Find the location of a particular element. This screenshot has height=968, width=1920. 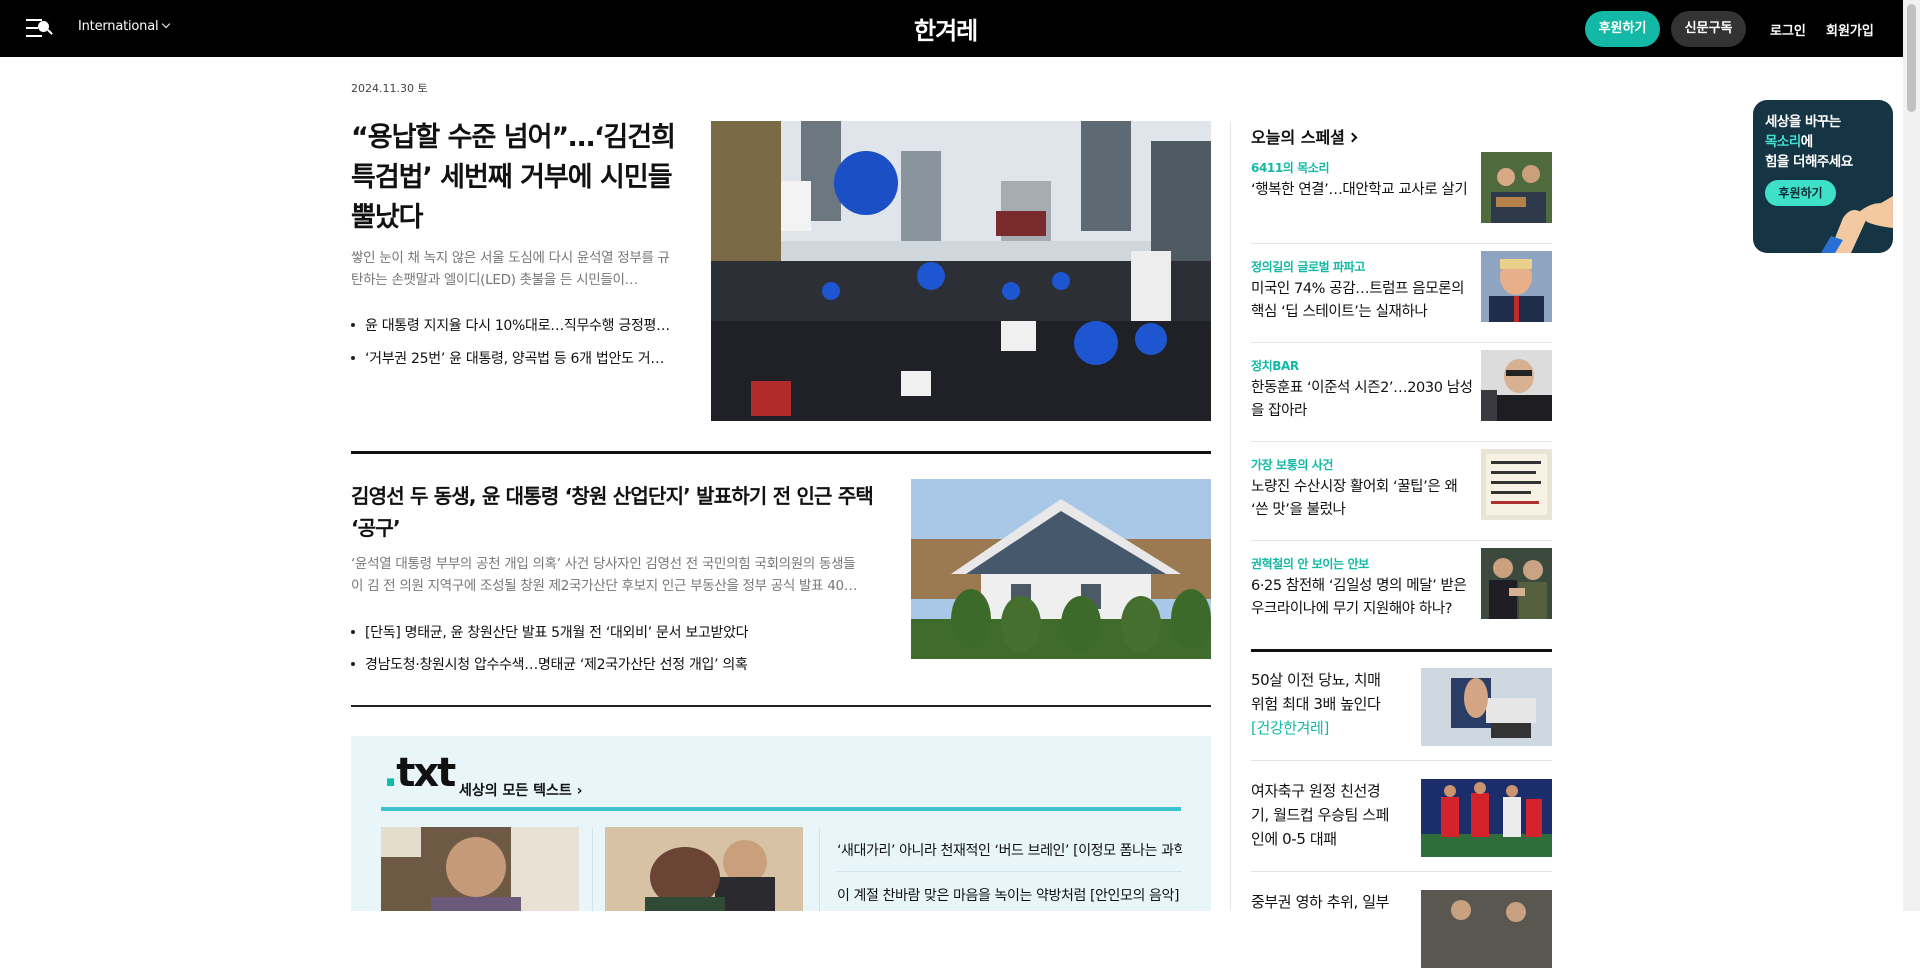

special-category: 6411의 목소리 is located at coordinates (1290, 167).